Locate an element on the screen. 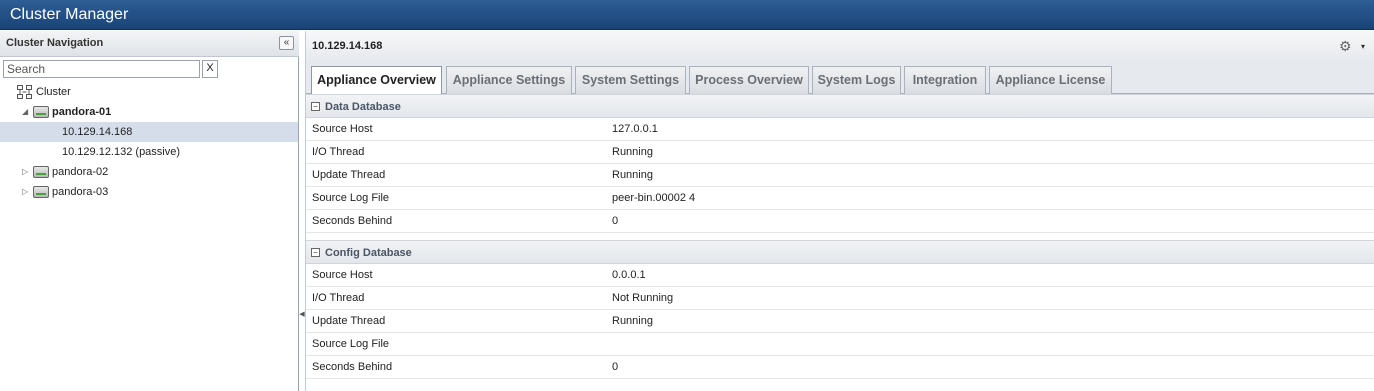 This screenshot has height=391, width=1374. tab-integration: Integration is located at coordinates (945, 80).